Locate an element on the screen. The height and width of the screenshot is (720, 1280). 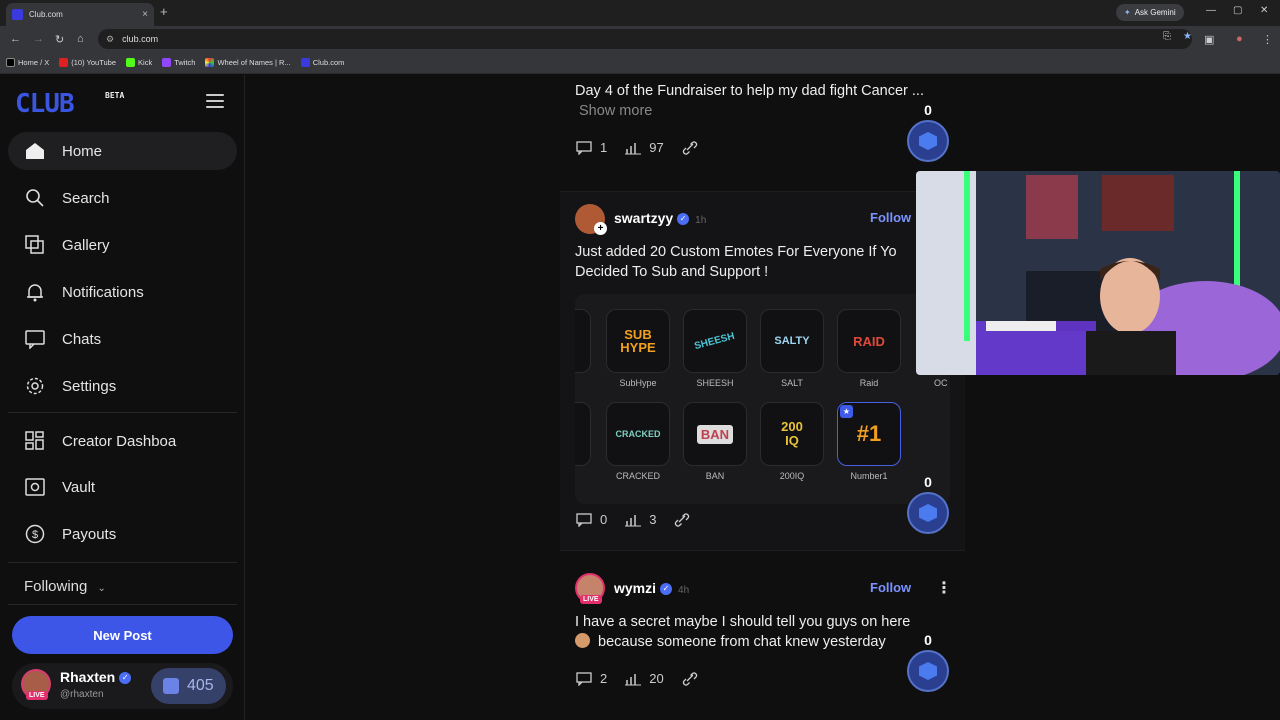
post-author: swartzyy ✓ 1h is located at coordinates (660, 218).